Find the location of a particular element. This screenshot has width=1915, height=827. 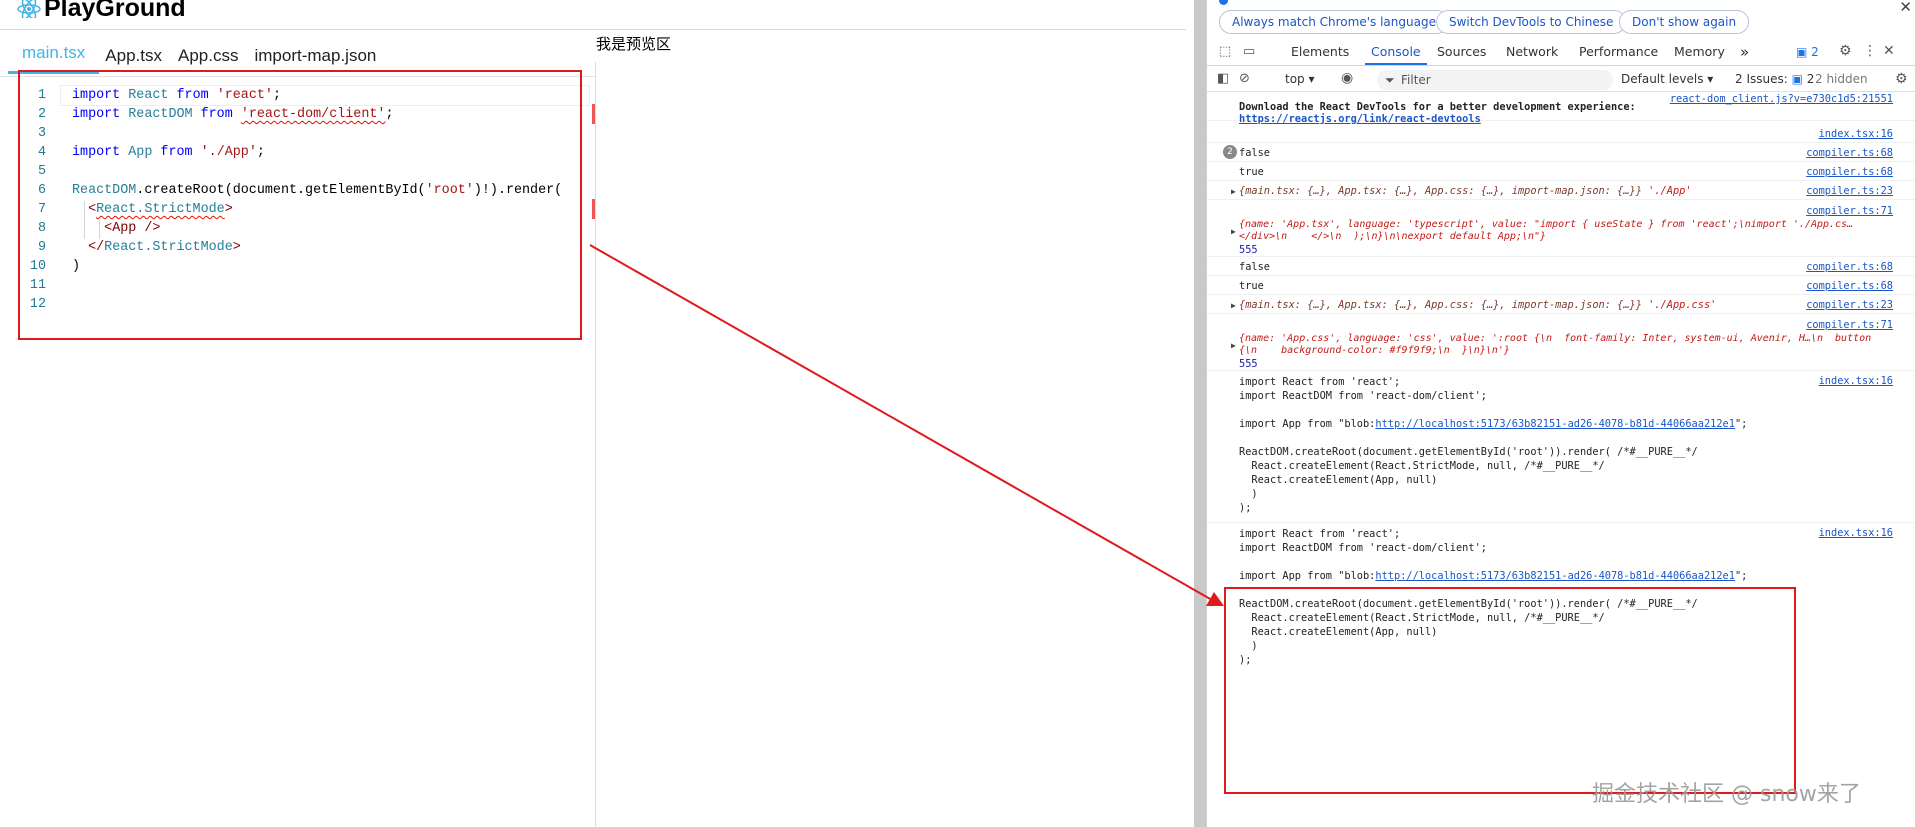

code-line-12: 12 is located at coordinates (37, 304).